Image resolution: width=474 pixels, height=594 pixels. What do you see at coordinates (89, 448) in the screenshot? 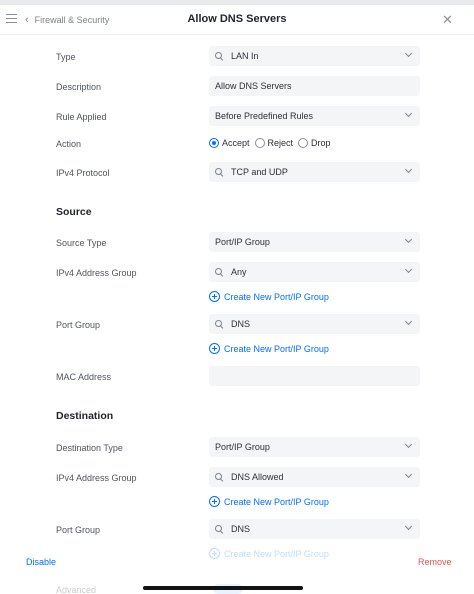
I see `destination-type-label: Destination Type` at bounding box center [89, 448].